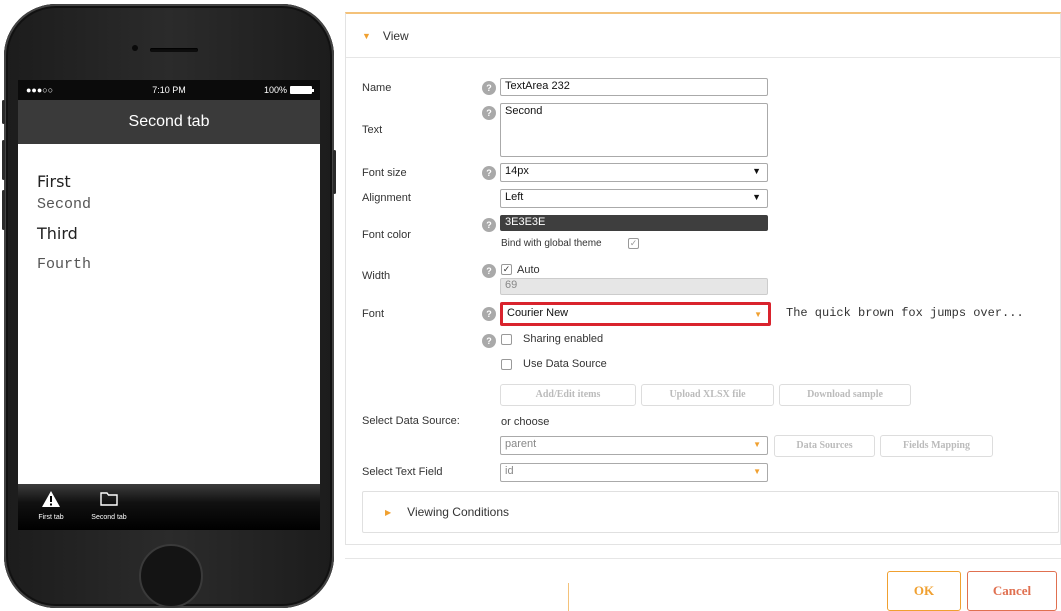 Image resolution: width=1061 pixels, height=611 pixels. Describe the element at coordinates (3, 112) in the screenshot. I see `mute-switch` at that location.